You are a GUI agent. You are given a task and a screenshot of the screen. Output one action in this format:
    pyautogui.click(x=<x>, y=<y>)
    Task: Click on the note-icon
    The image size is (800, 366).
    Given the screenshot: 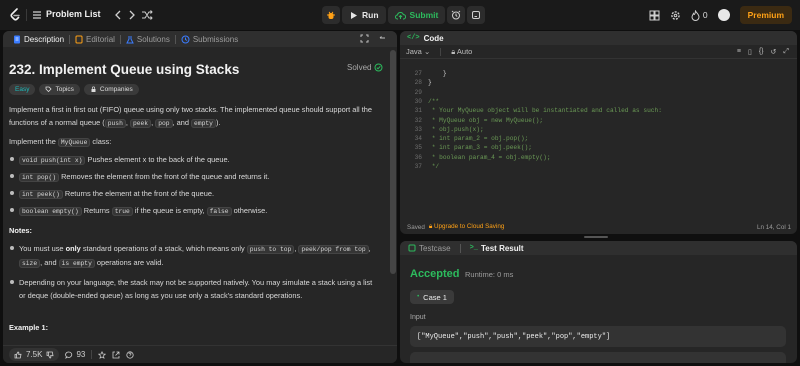 What is the action you would take?
    pyautogui.click(x=476, y=15)
    